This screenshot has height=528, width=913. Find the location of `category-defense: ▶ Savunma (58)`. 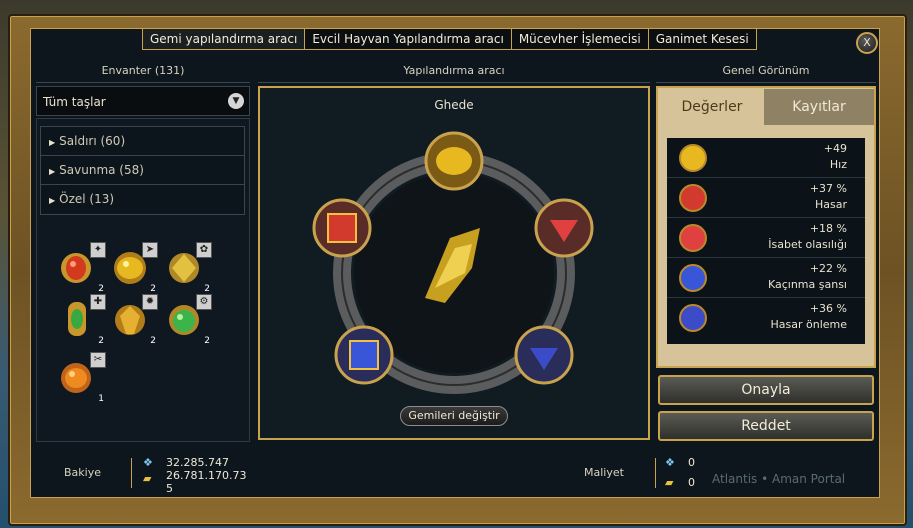

category-defense: ▶ Savunma (58) is located at coordinates (142, 170).